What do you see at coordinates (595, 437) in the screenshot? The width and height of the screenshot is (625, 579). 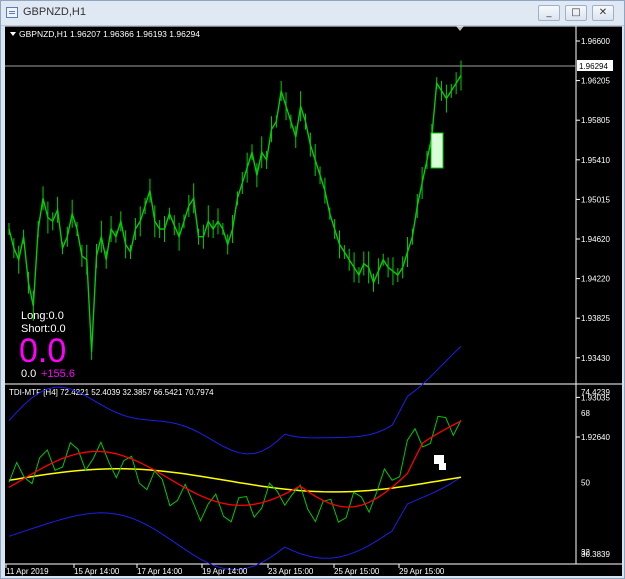 I see `price-tick-label: 1.92640` at bounding box center [595, 437].